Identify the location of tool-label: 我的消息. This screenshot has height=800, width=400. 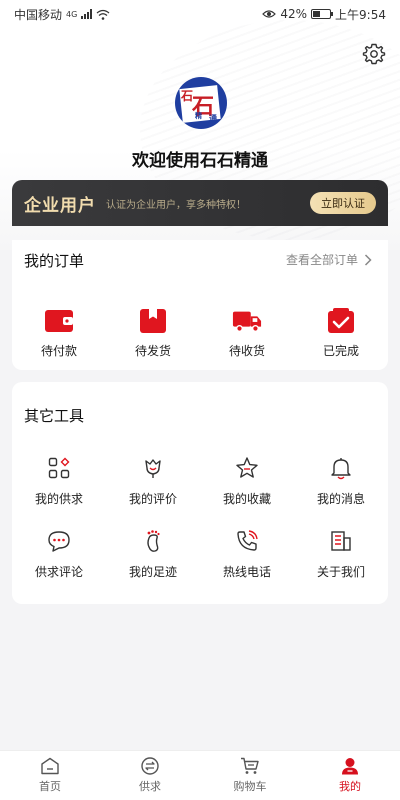
(340, 499).